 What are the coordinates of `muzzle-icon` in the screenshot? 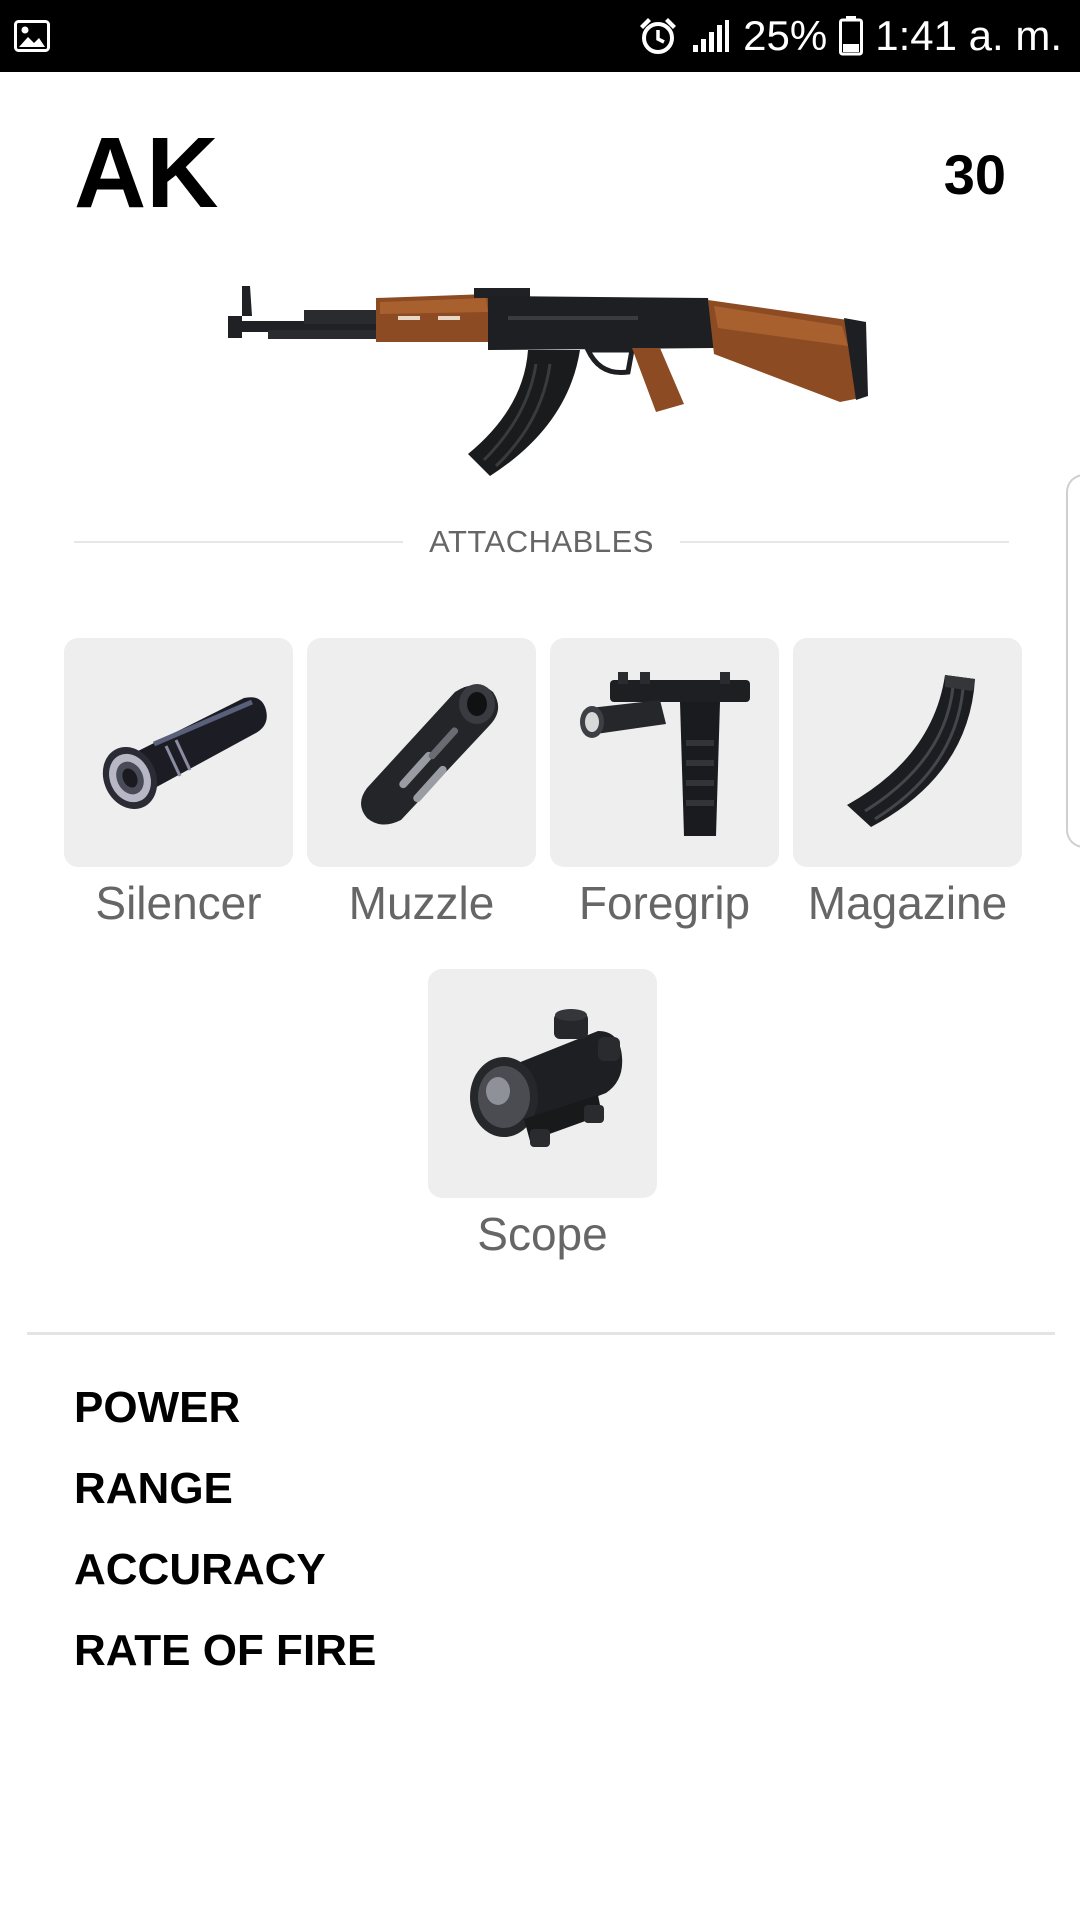 It's located at (422, 752).